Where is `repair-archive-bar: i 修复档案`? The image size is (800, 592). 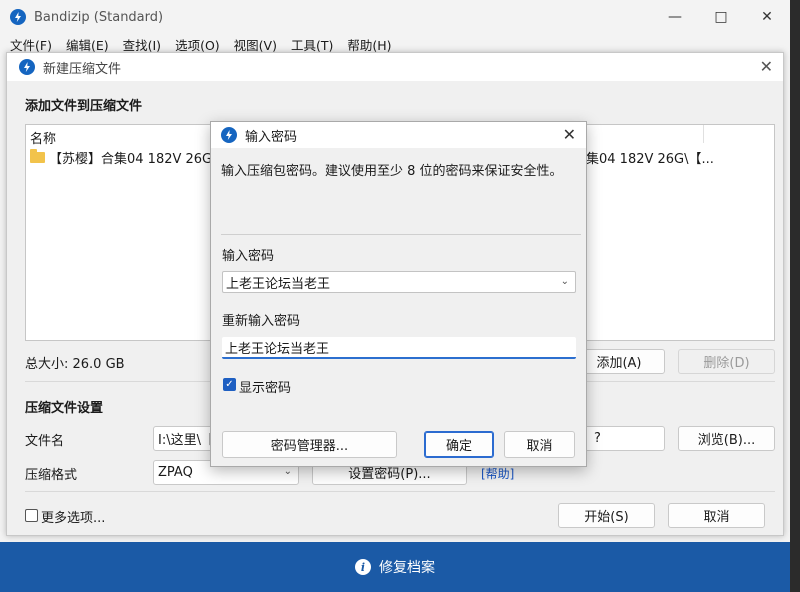 repair-archive-bar: i 修复档案 is located at coordinates (395, 567).